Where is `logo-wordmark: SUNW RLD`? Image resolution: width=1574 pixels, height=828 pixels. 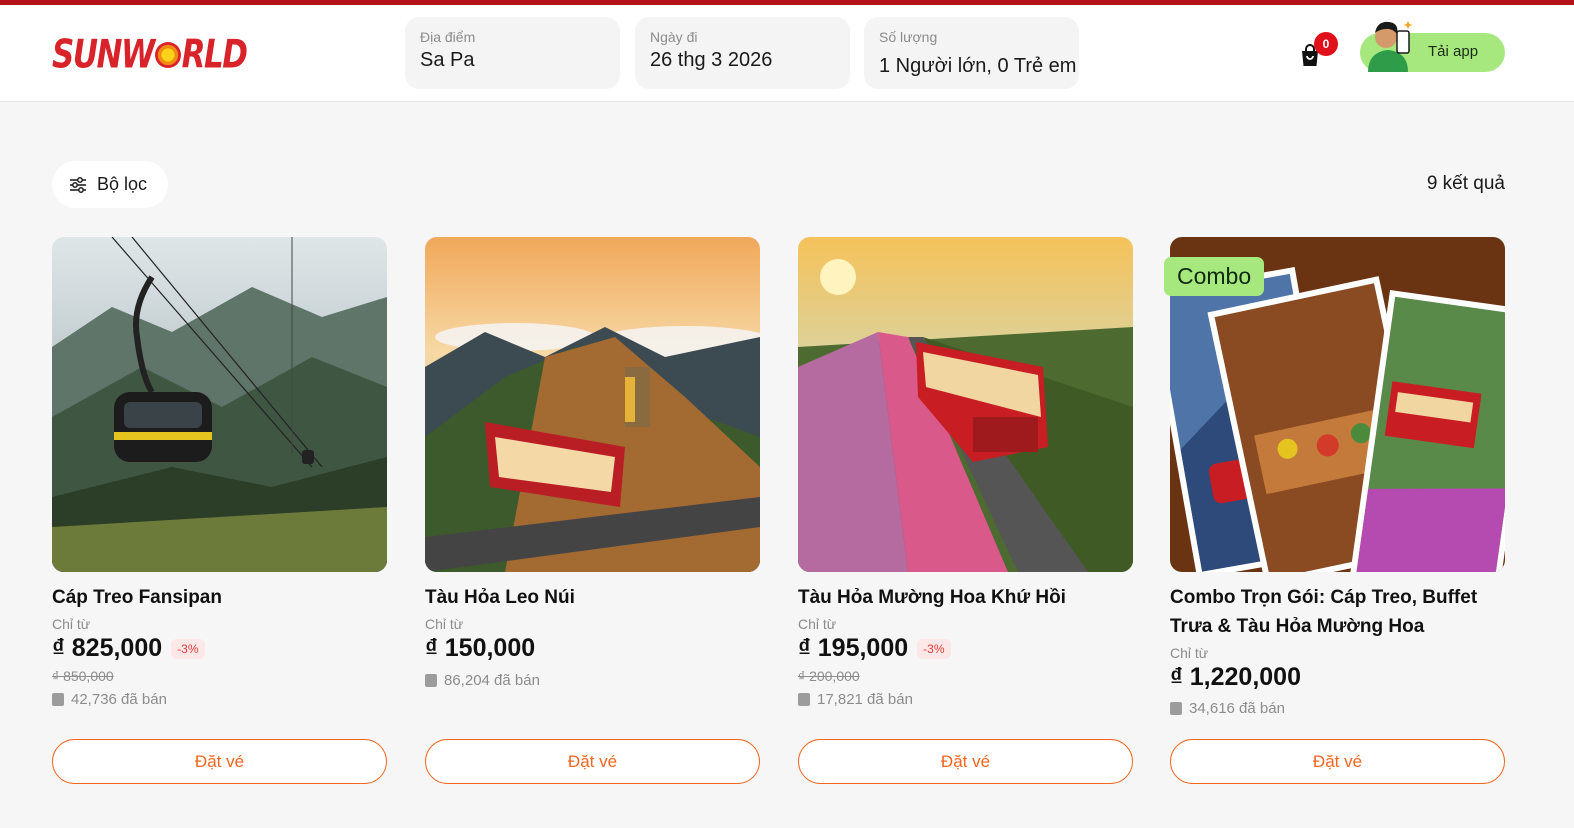
logo-wordmark: SUNW RLD is located at coordinates (150, 55).